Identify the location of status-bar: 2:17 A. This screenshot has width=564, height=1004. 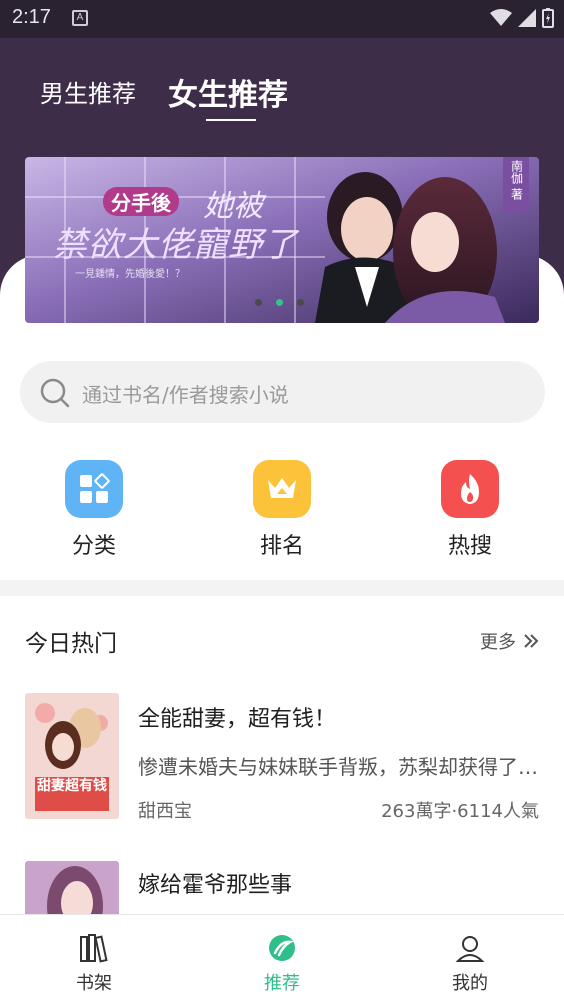
(282, 19).